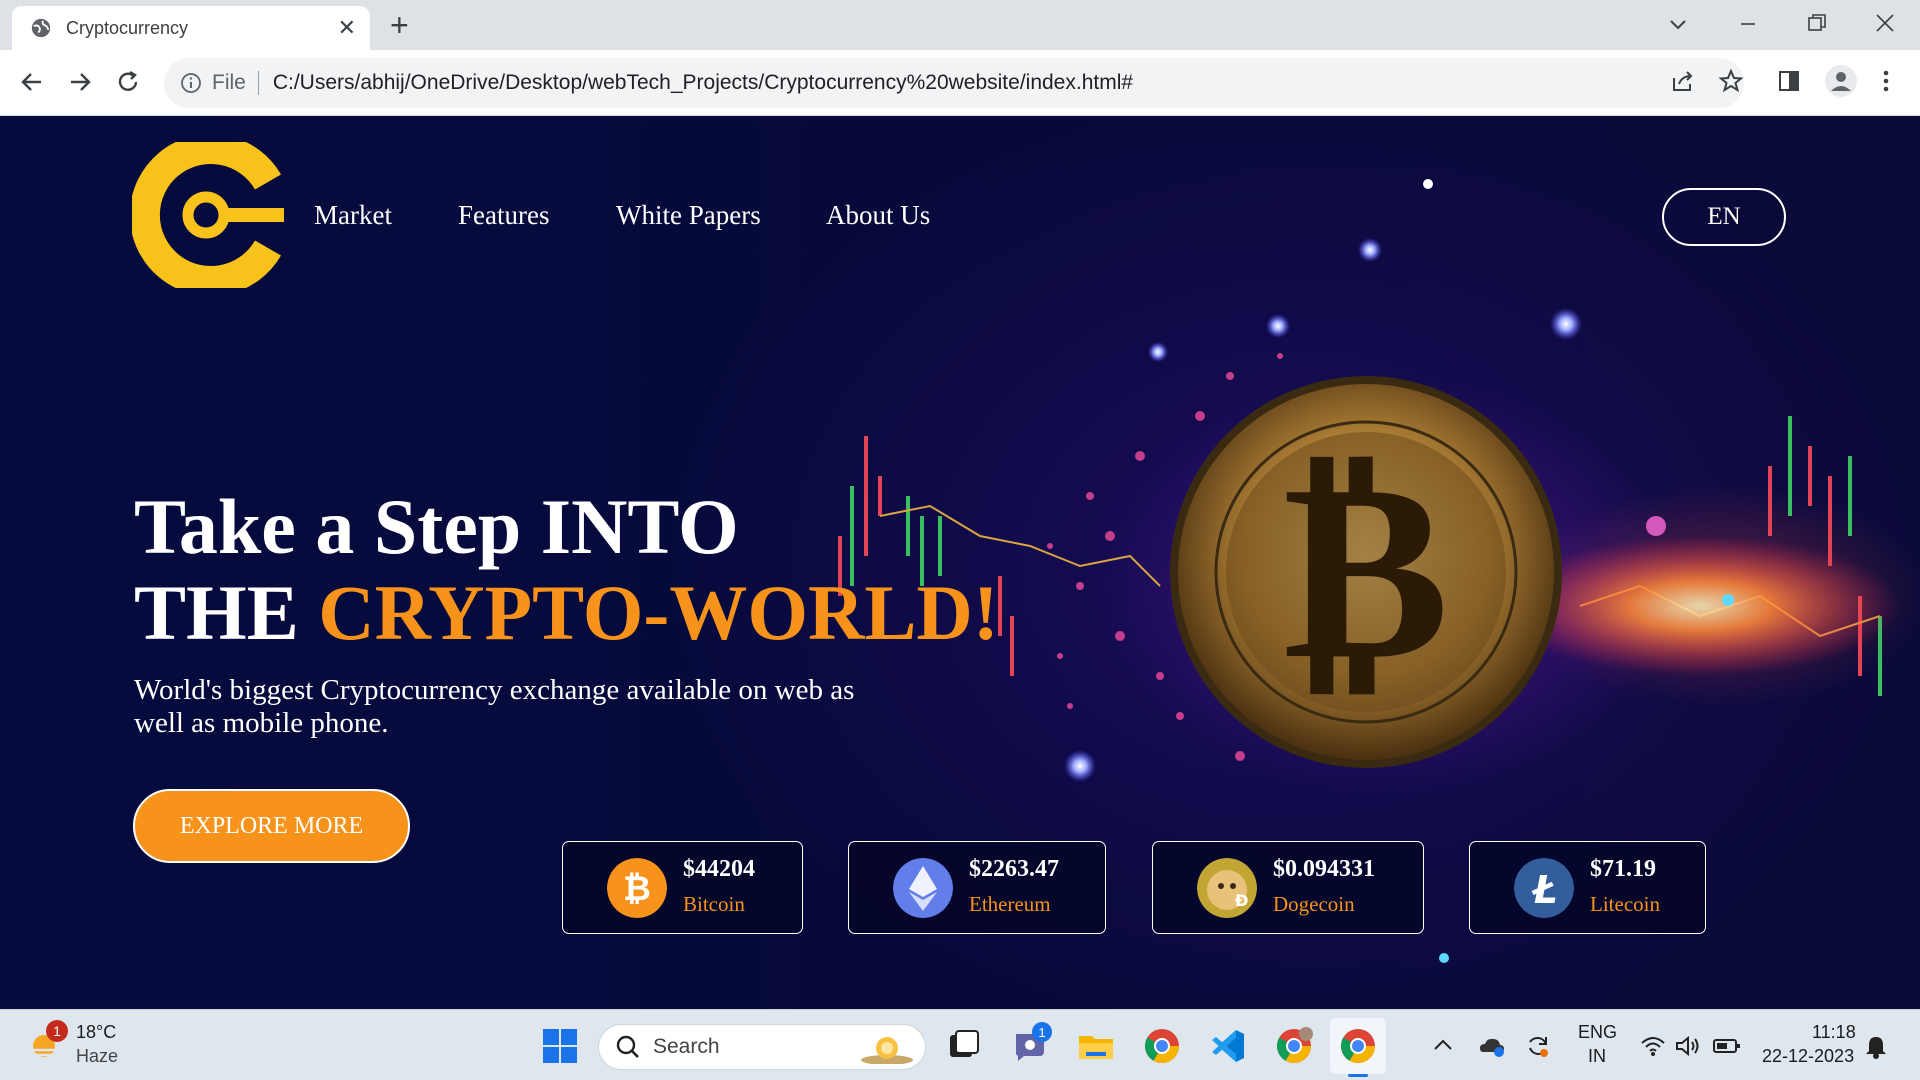 This screenshot has width=1920, height=1080. Describe the element at coordinates (1227, 888) in the screenshot. I see `dogecoin-icon: Ð` at that location.